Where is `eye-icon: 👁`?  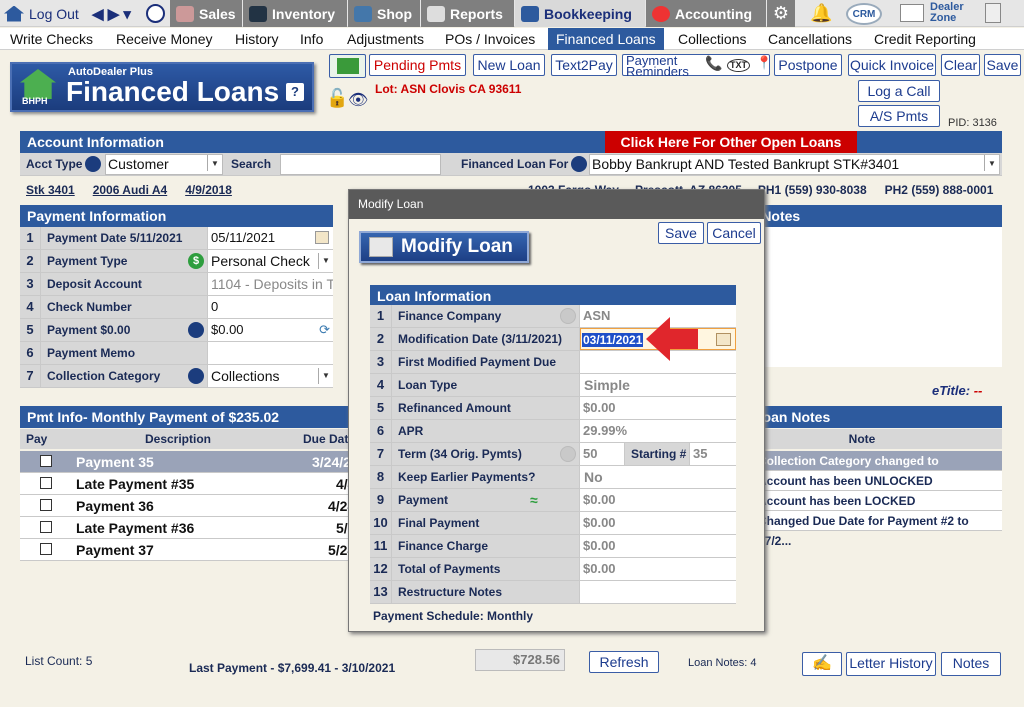
eye-icon: 👁 is located at coordinates (358, 100).